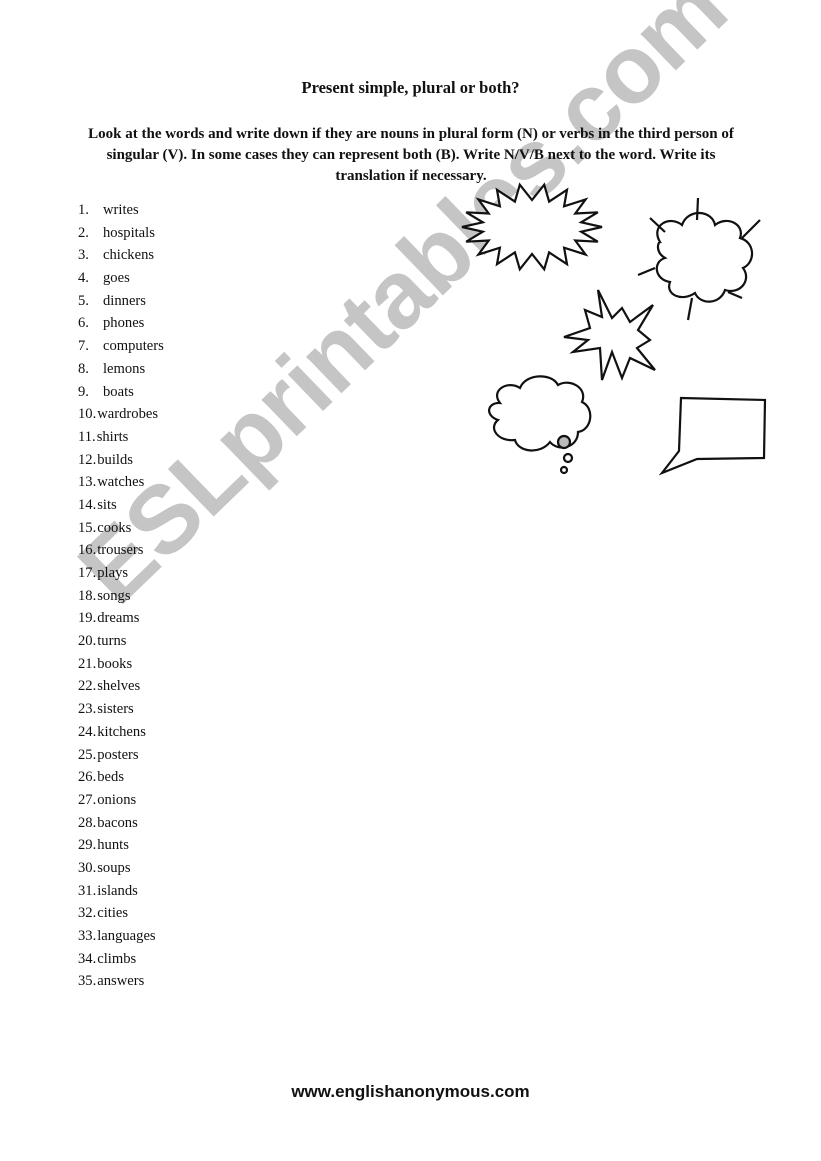 The width and height of the screenshot is (821, 1161). I want to click on word-text: computers, so click(133, 346).